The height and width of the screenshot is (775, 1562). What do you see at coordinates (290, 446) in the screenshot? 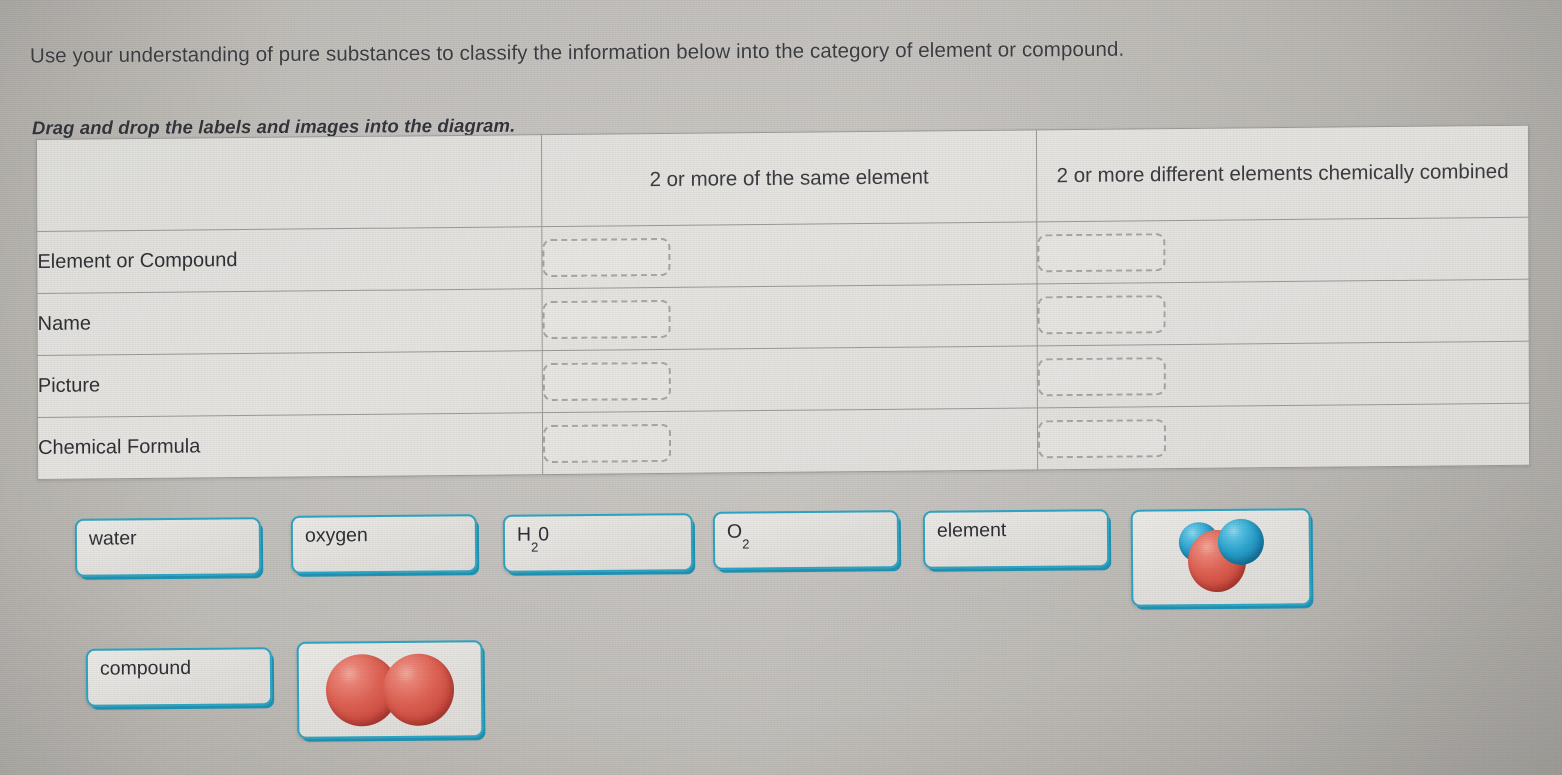
I see `row-label-chemical-formula: Chemical Formula` at bounding box center [290, 446].